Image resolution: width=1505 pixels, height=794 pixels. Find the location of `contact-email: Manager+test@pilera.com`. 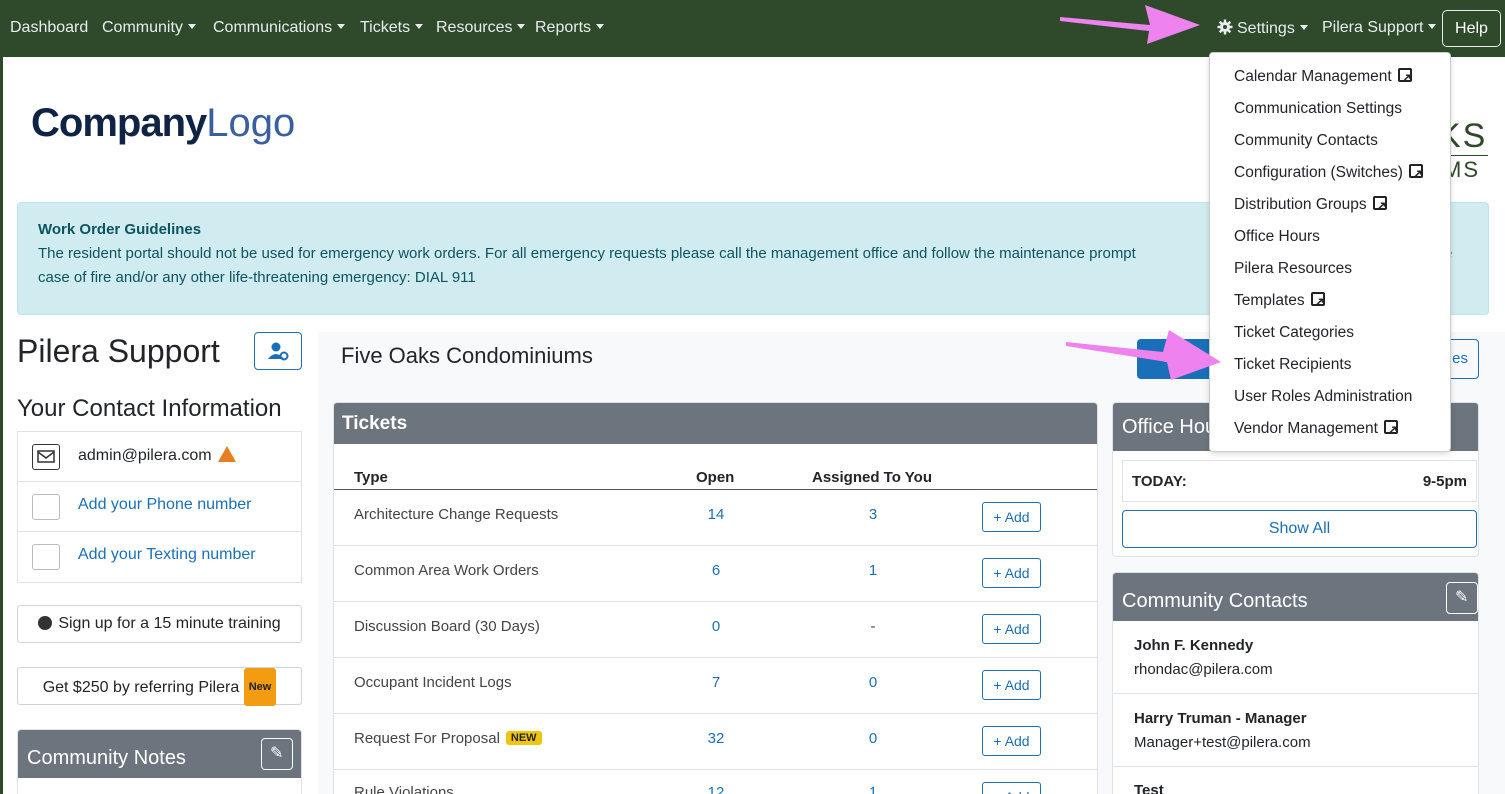

contact-email: Manager+test@pilera.com is located at coordinates (1222, 742).